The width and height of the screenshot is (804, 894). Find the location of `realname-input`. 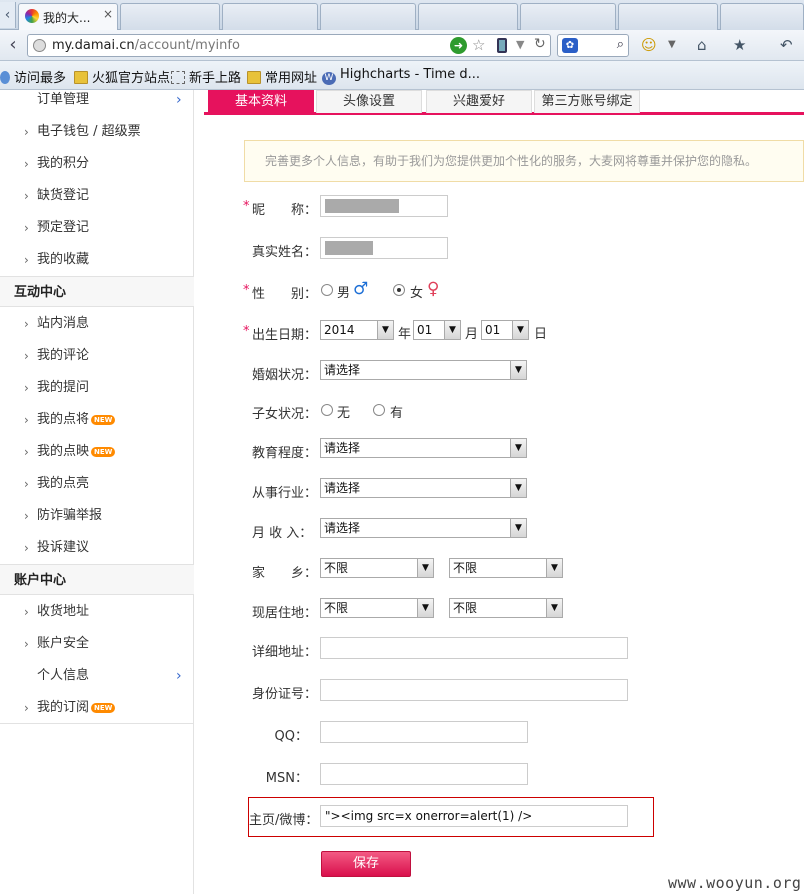

realname-input is located at coordinates (384, 248).